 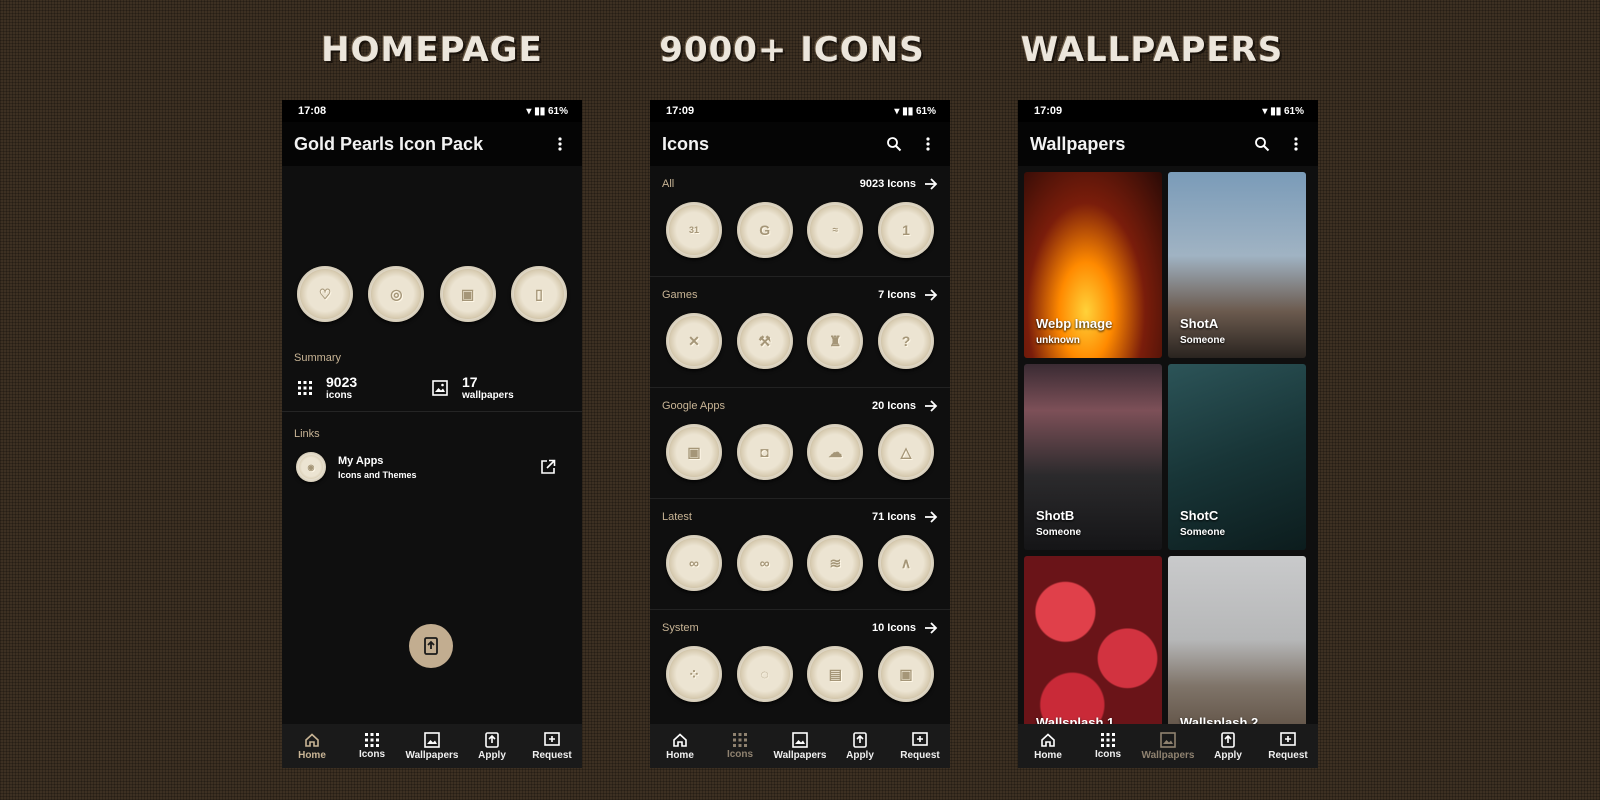 What do you see at coordinates (905, 406) in the screenshot?
I see `category-count: 20 Icons` at bounding box center [905, 406].